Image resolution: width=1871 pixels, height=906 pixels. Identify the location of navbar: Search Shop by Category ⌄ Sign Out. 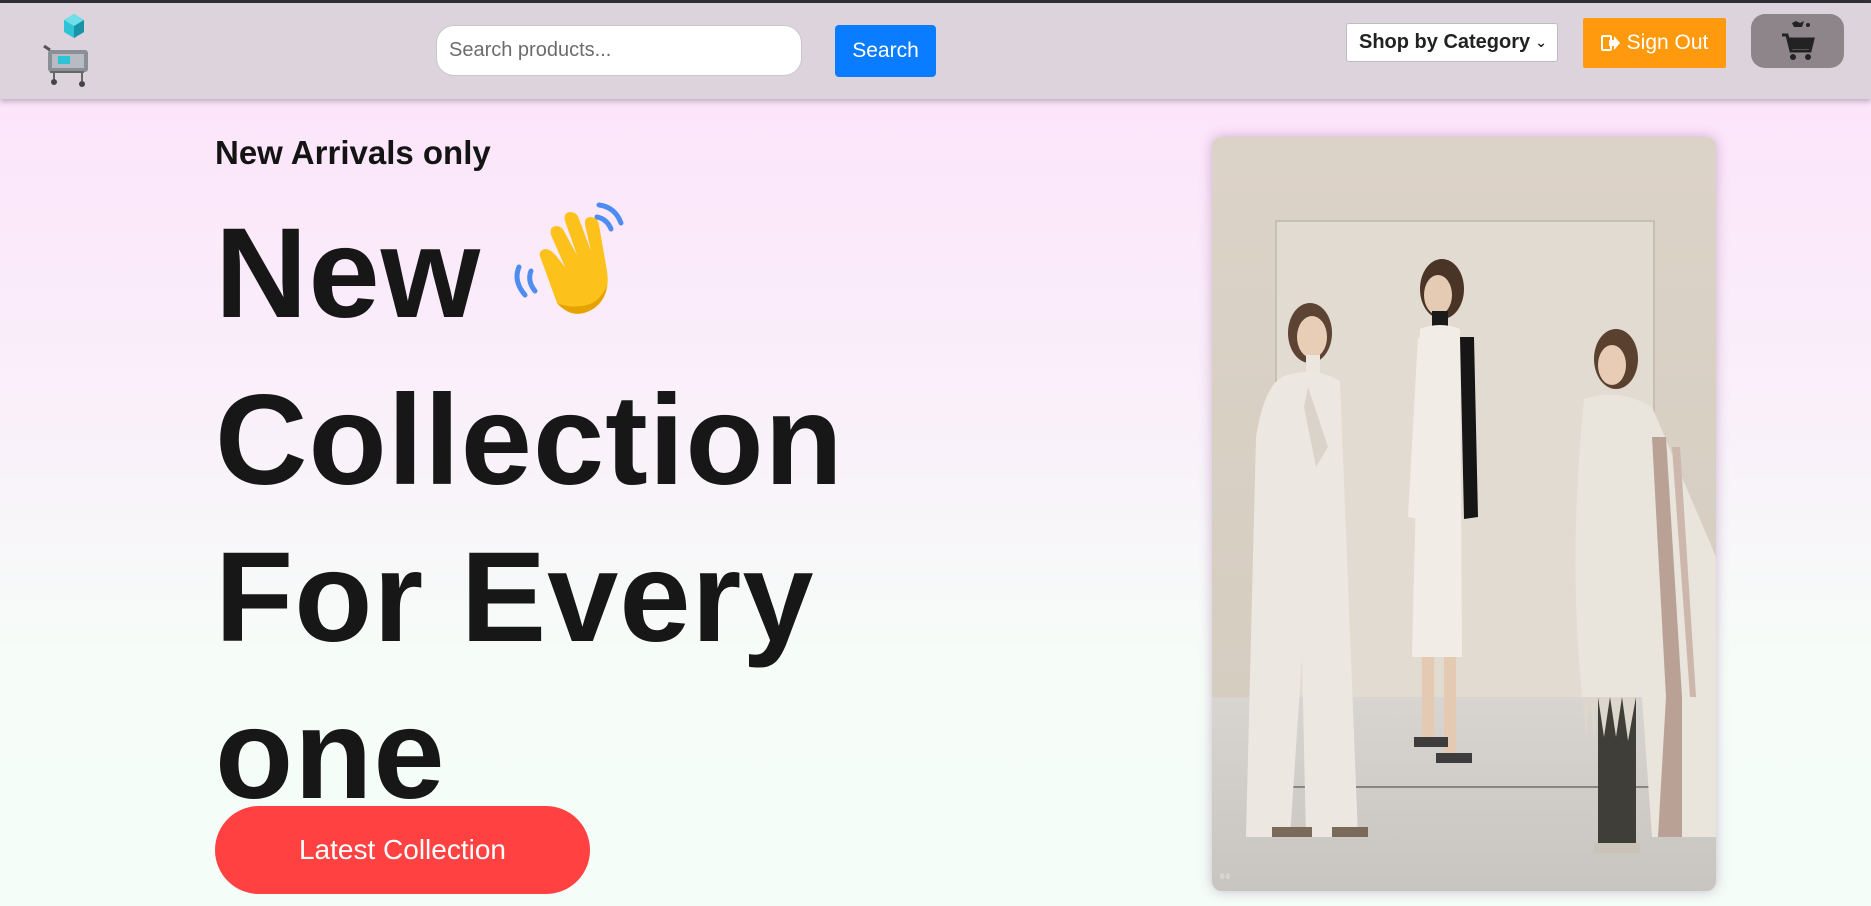
(935, 51).